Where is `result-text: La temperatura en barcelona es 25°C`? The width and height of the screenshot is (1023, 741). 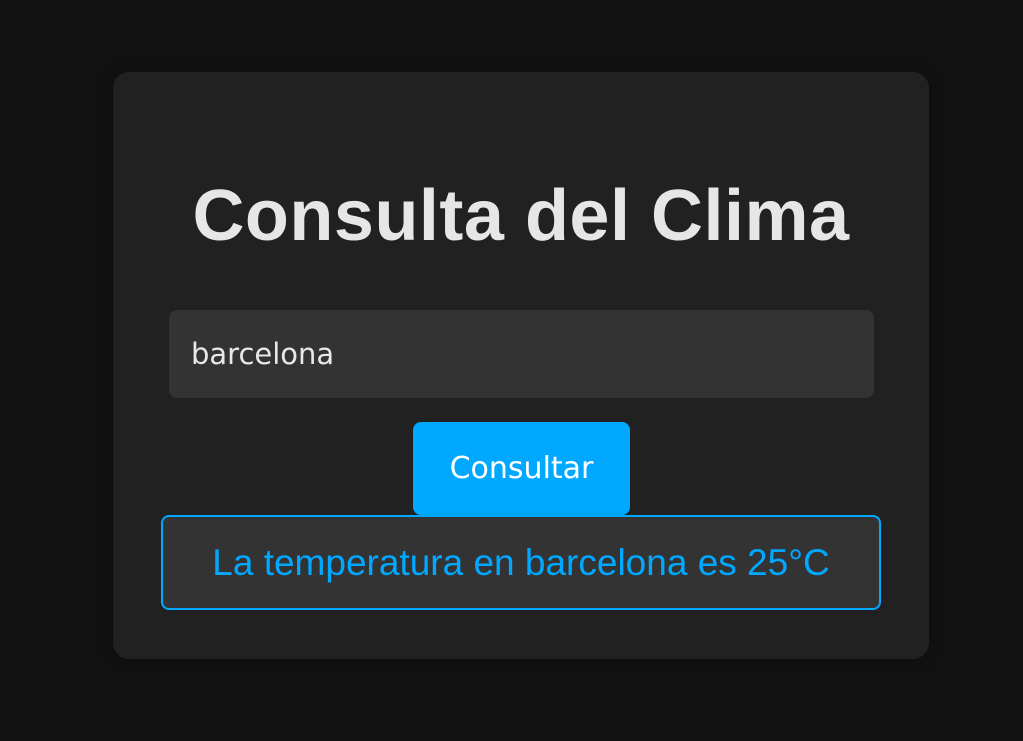 result-text: La temperatura en barcelona es 25°C is located at coordinates (521, 562).